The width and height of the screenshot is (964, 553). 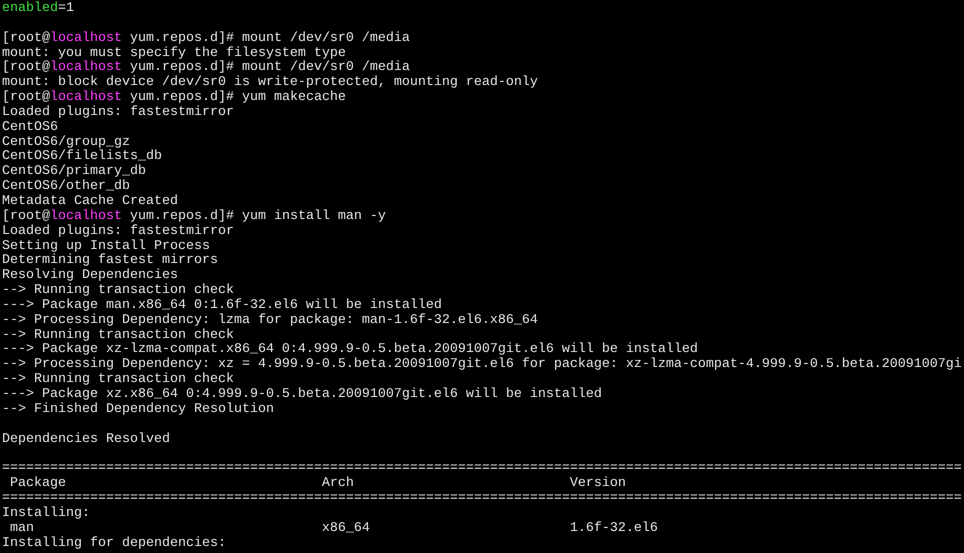 I want to click on terminal-line: --> Finished Dependency Resolution, so click(x=138, y=410).